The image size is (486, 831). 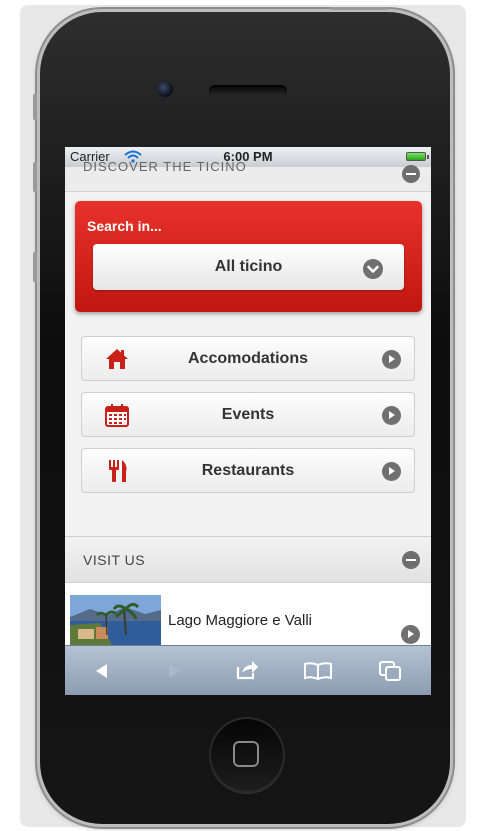 I want to click on visit-us-header: VISIT US, so click(x=248, y=559).